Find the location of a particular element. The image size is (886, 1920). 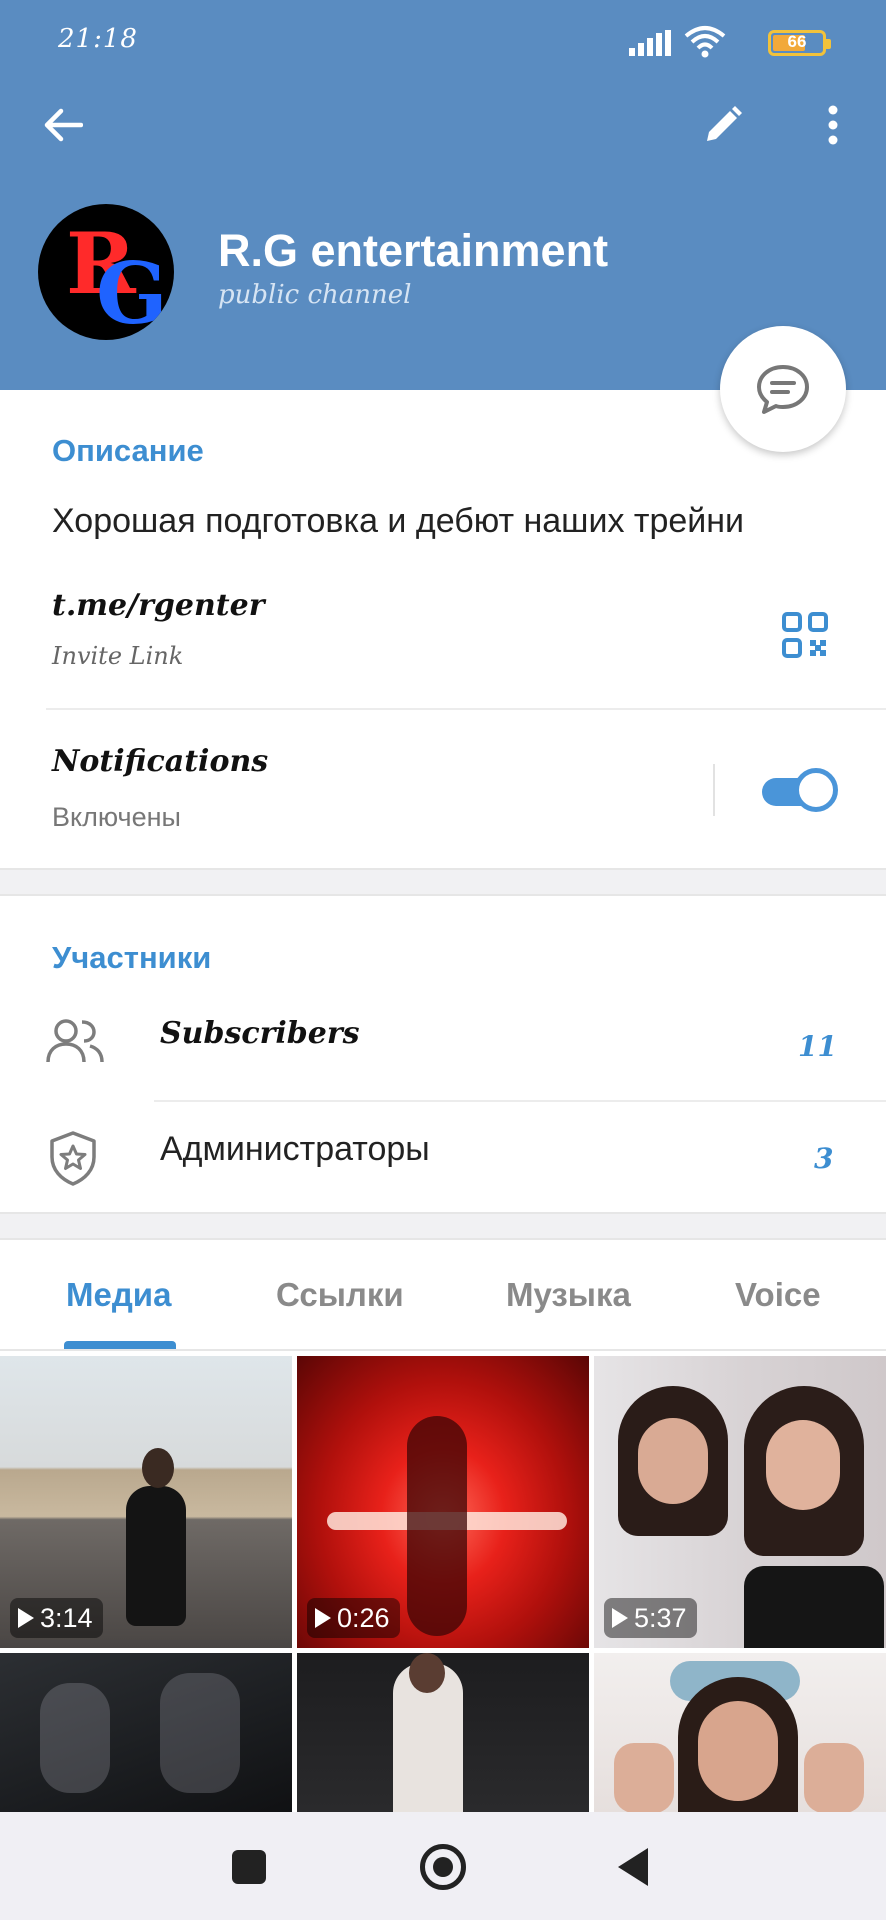

administrators-label: Администраторы is located at coordinates (295, 1149).